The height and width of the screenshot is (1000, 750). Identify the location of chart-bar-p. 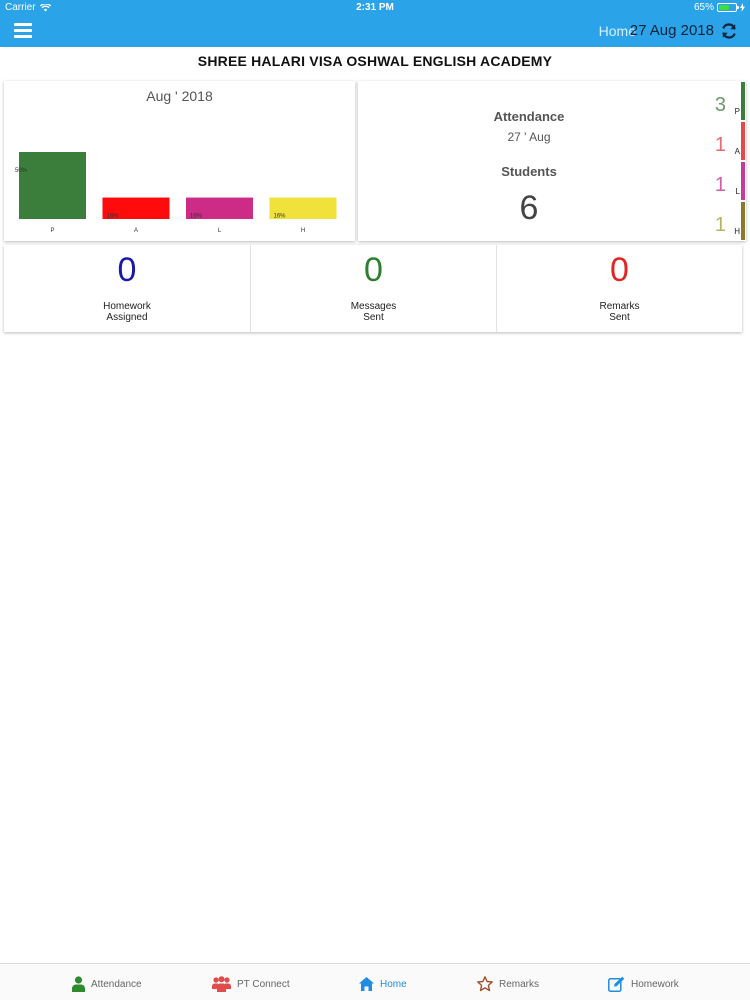
(52, 185).